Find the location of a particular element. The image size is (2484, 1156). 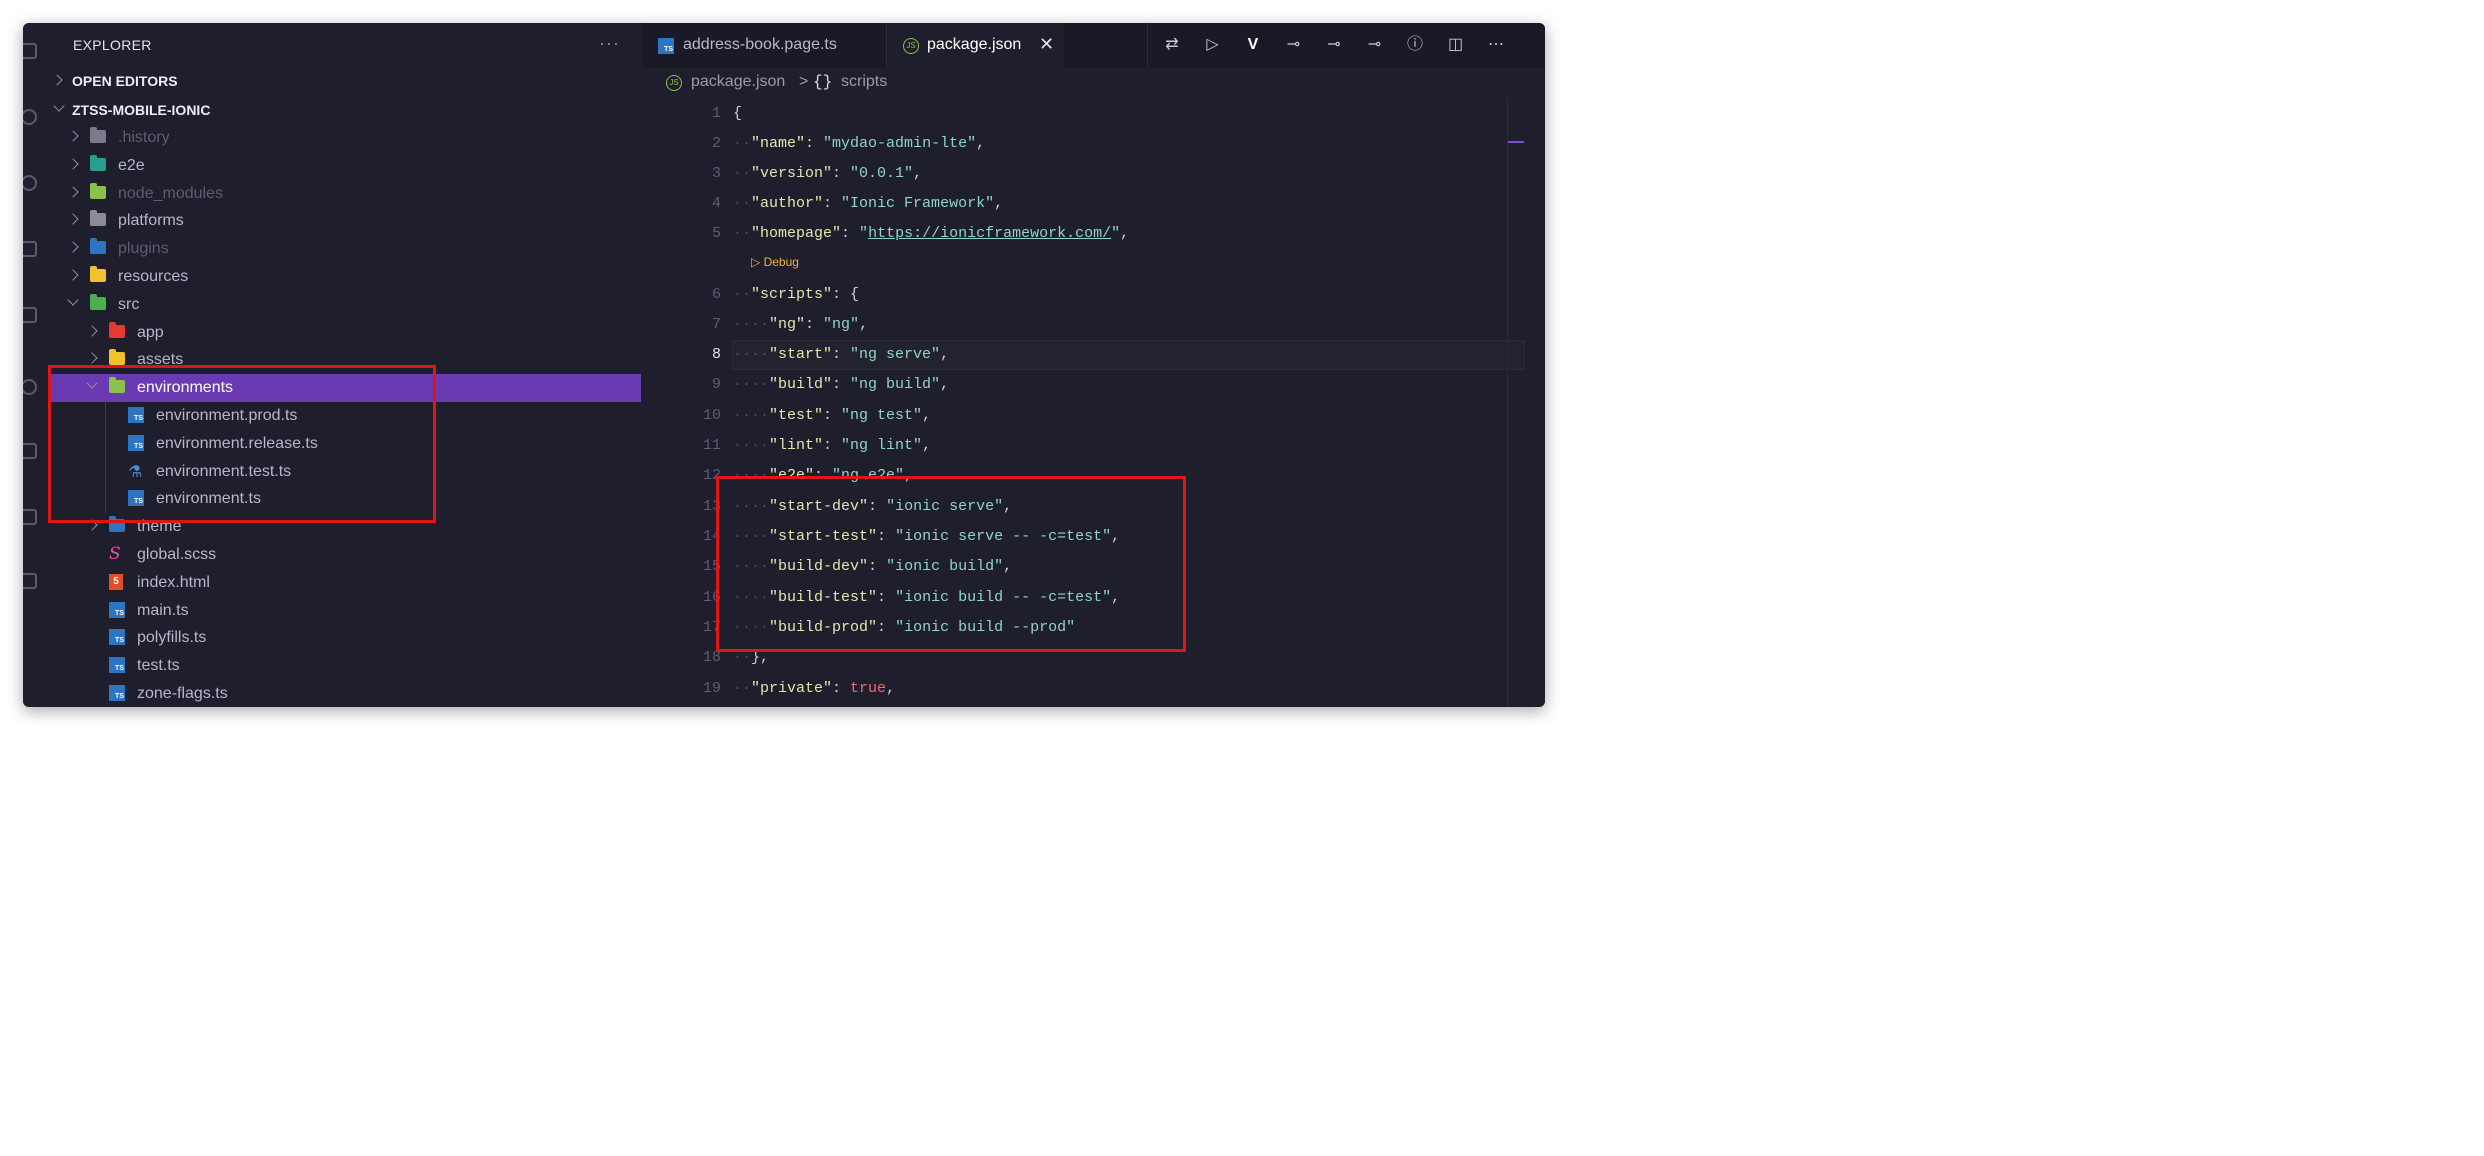

tree-folder: .history is located at coordinates (340, 138).